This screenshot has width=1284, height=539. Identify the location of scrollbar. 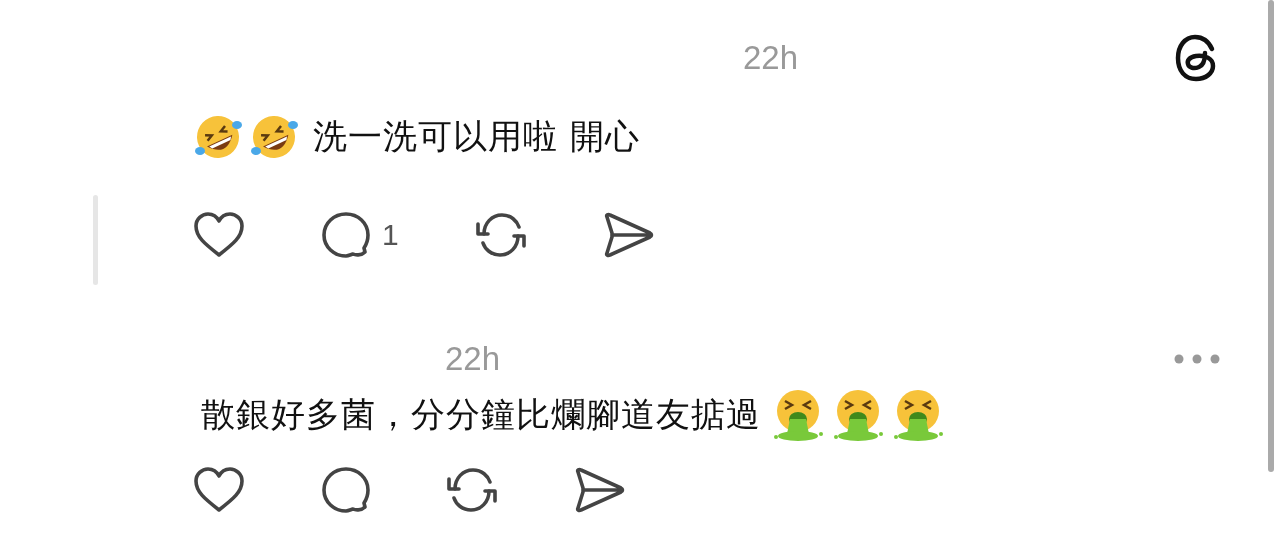
(1271, 236).